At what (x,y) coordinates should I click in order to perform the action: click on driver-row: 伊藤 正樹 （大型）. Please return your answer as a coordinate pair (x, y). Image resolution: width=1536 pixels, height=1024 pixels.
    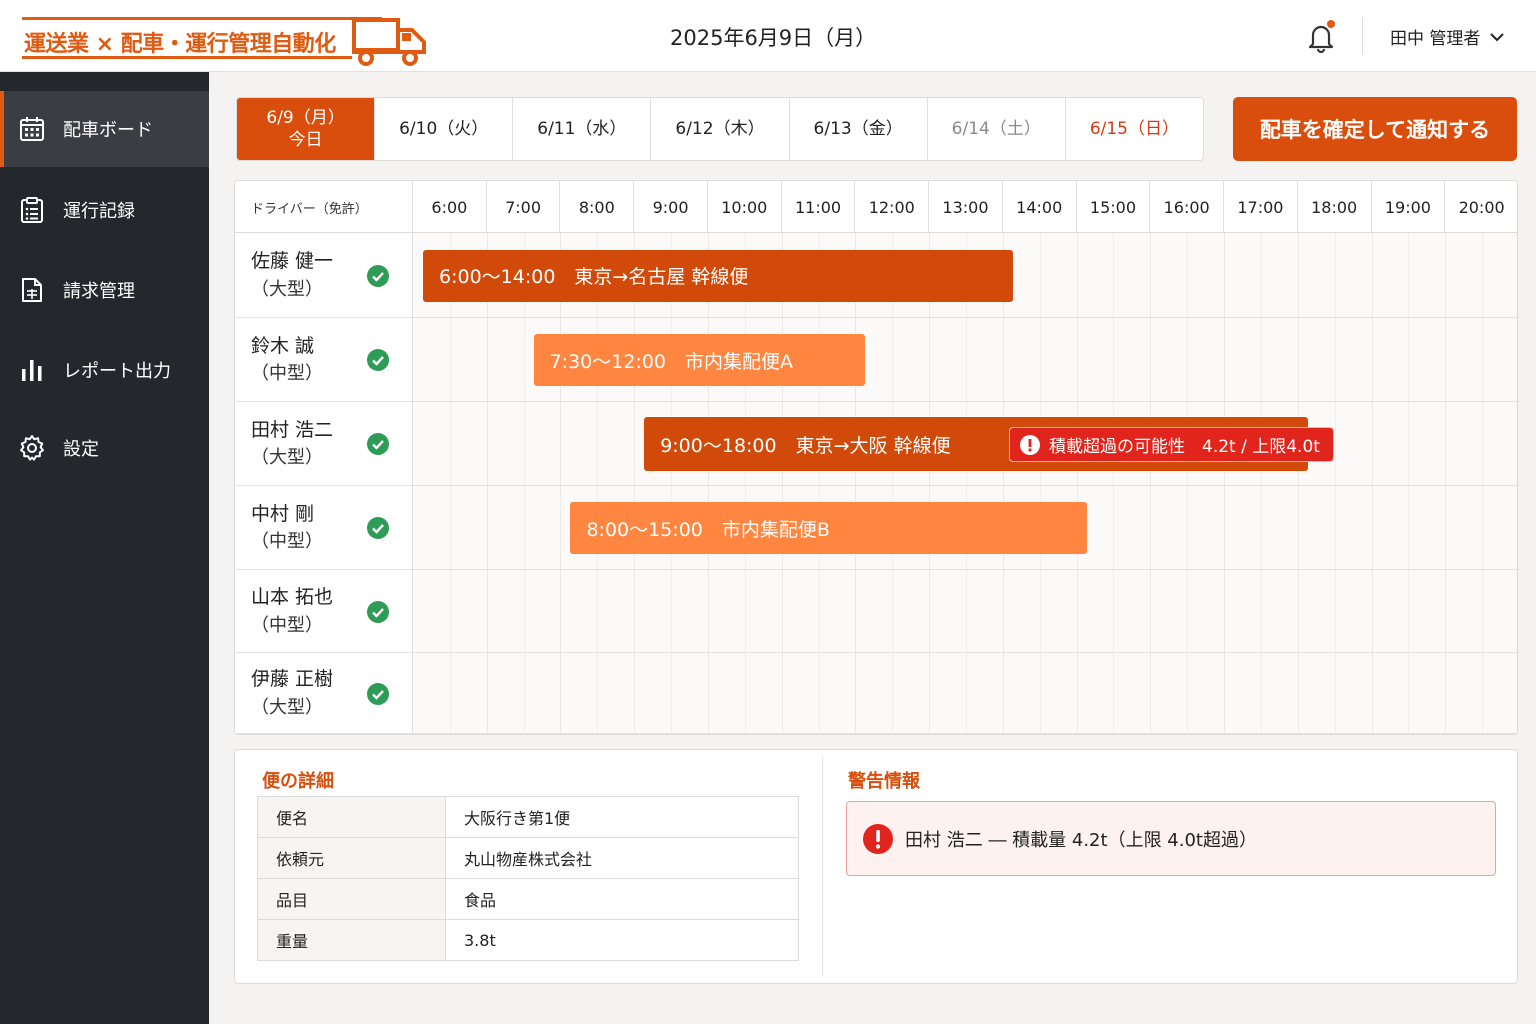
    Looking at the image, I should click on (876, 693).